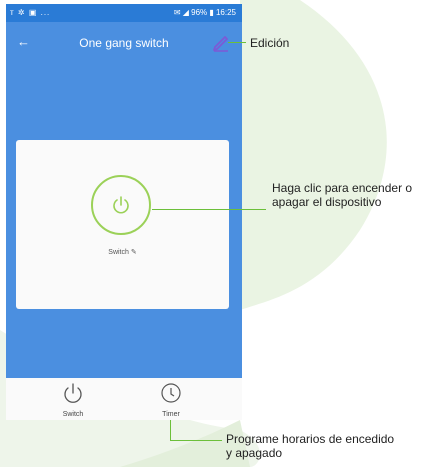 The image size is (427, 467). I want to click on timer-callout-line-horizontal, so click(196, 440).